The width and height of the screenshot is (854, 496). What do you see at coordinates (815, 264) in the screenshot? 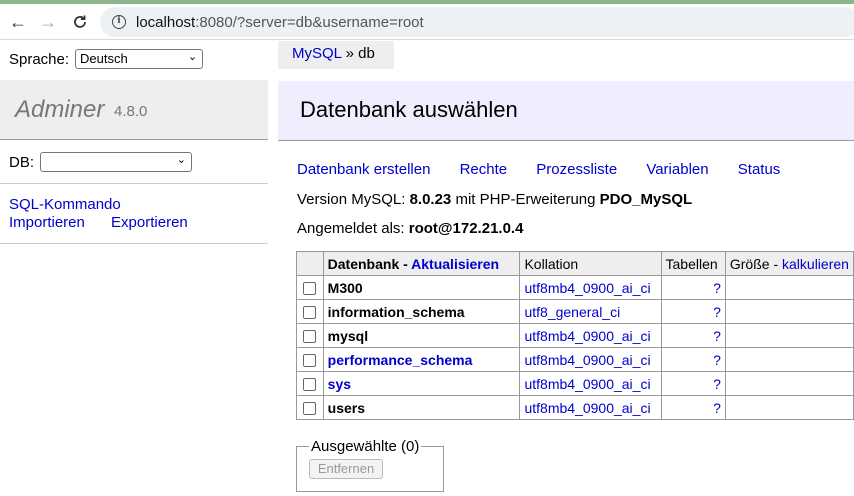
I see `calculate-link: kalkulieren` at bounding box center [815, 264].